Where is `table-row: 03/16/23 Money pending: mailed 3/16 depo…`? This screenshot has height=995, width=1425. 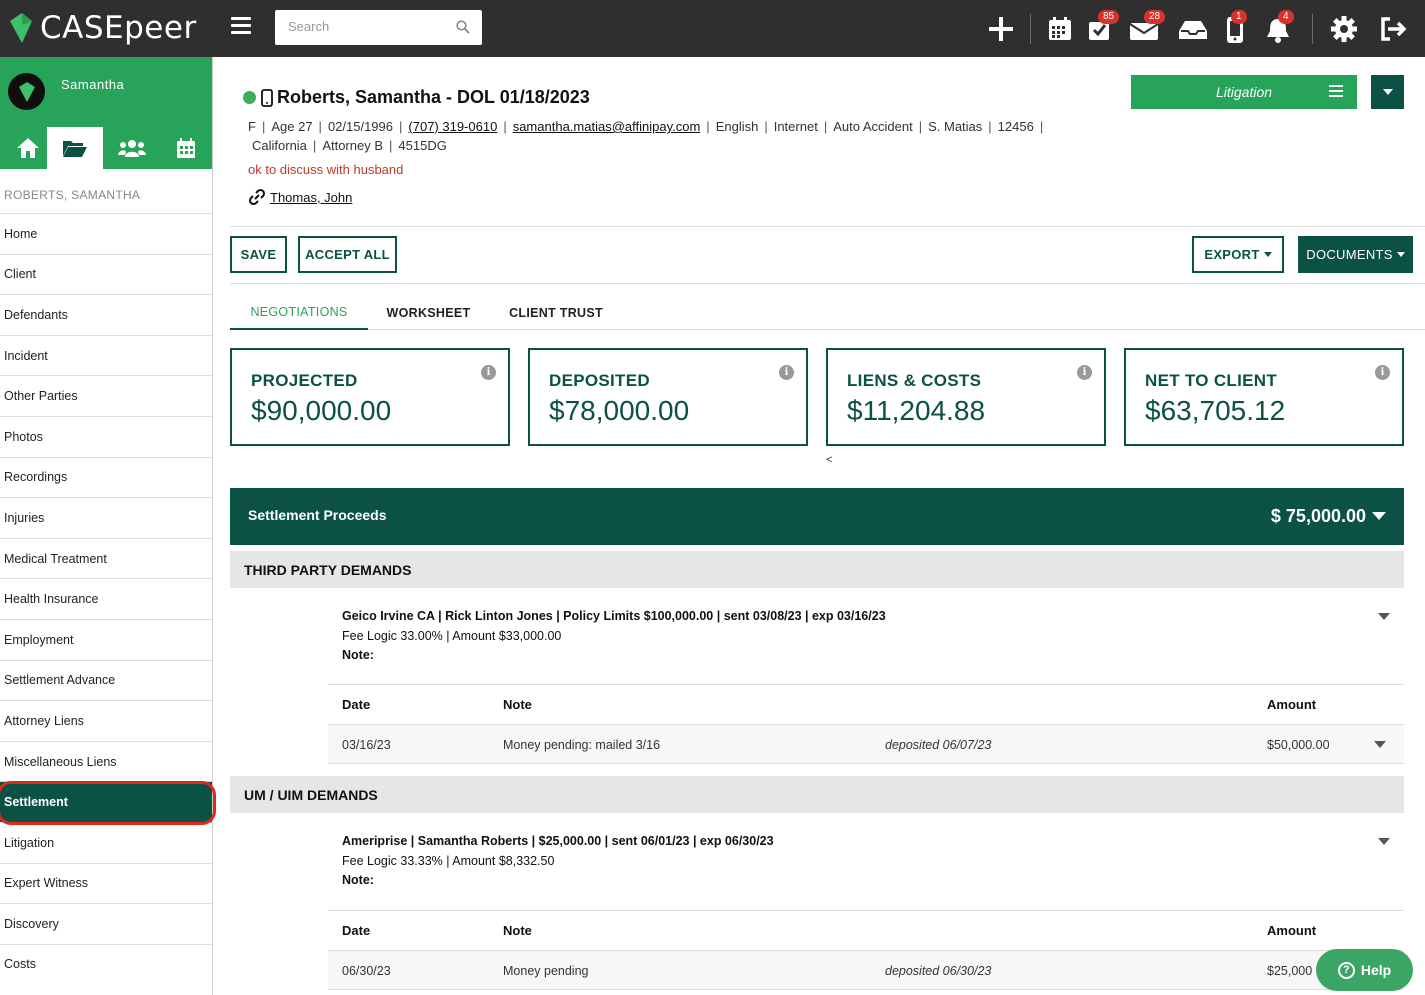 table-row: 03/16/23 Money pending: mailed 3/16 depo… is located at coordinates (866, 744).